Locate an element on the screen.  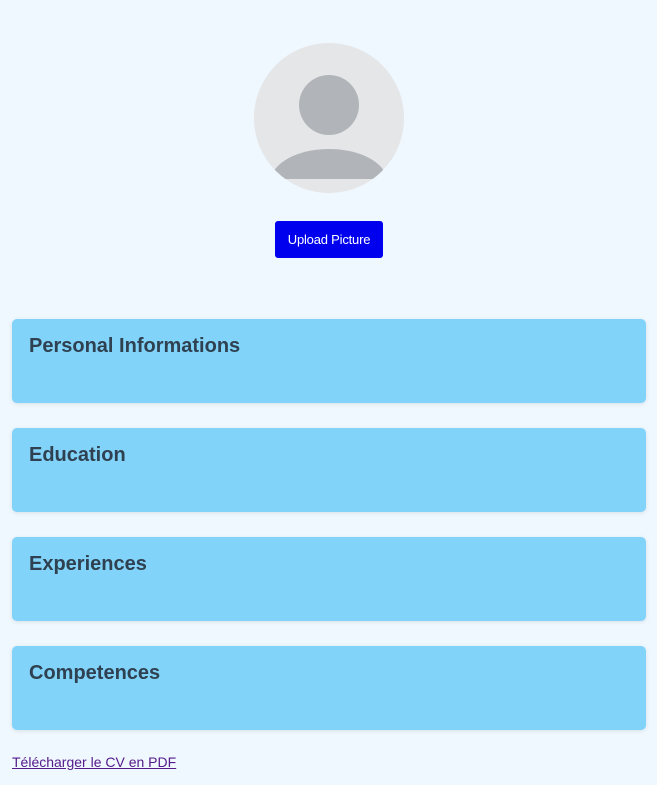
download-cv-pdf-link: Télécharger le CV en PDF is located at coordinates (94, 762).